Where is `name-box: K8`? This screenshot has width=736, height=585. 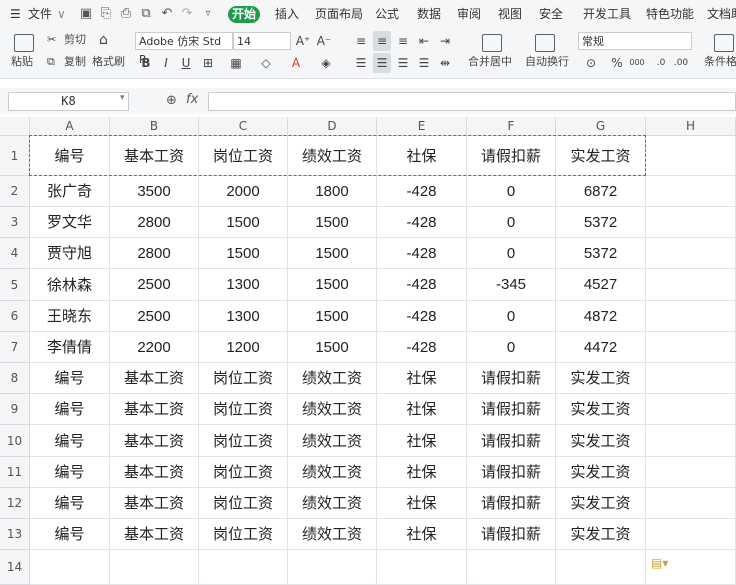 name-box: K8 is located at coordinates (68, 101).